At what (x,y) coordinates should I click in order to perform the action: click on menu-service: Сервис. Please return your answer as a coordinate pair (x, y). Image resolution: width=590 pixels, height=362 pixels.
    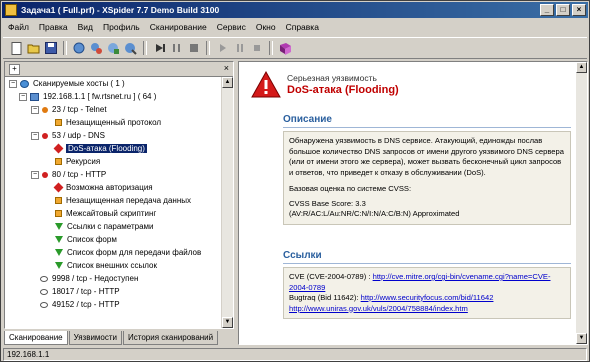
    Looking at the image, I should click on (231, 27).